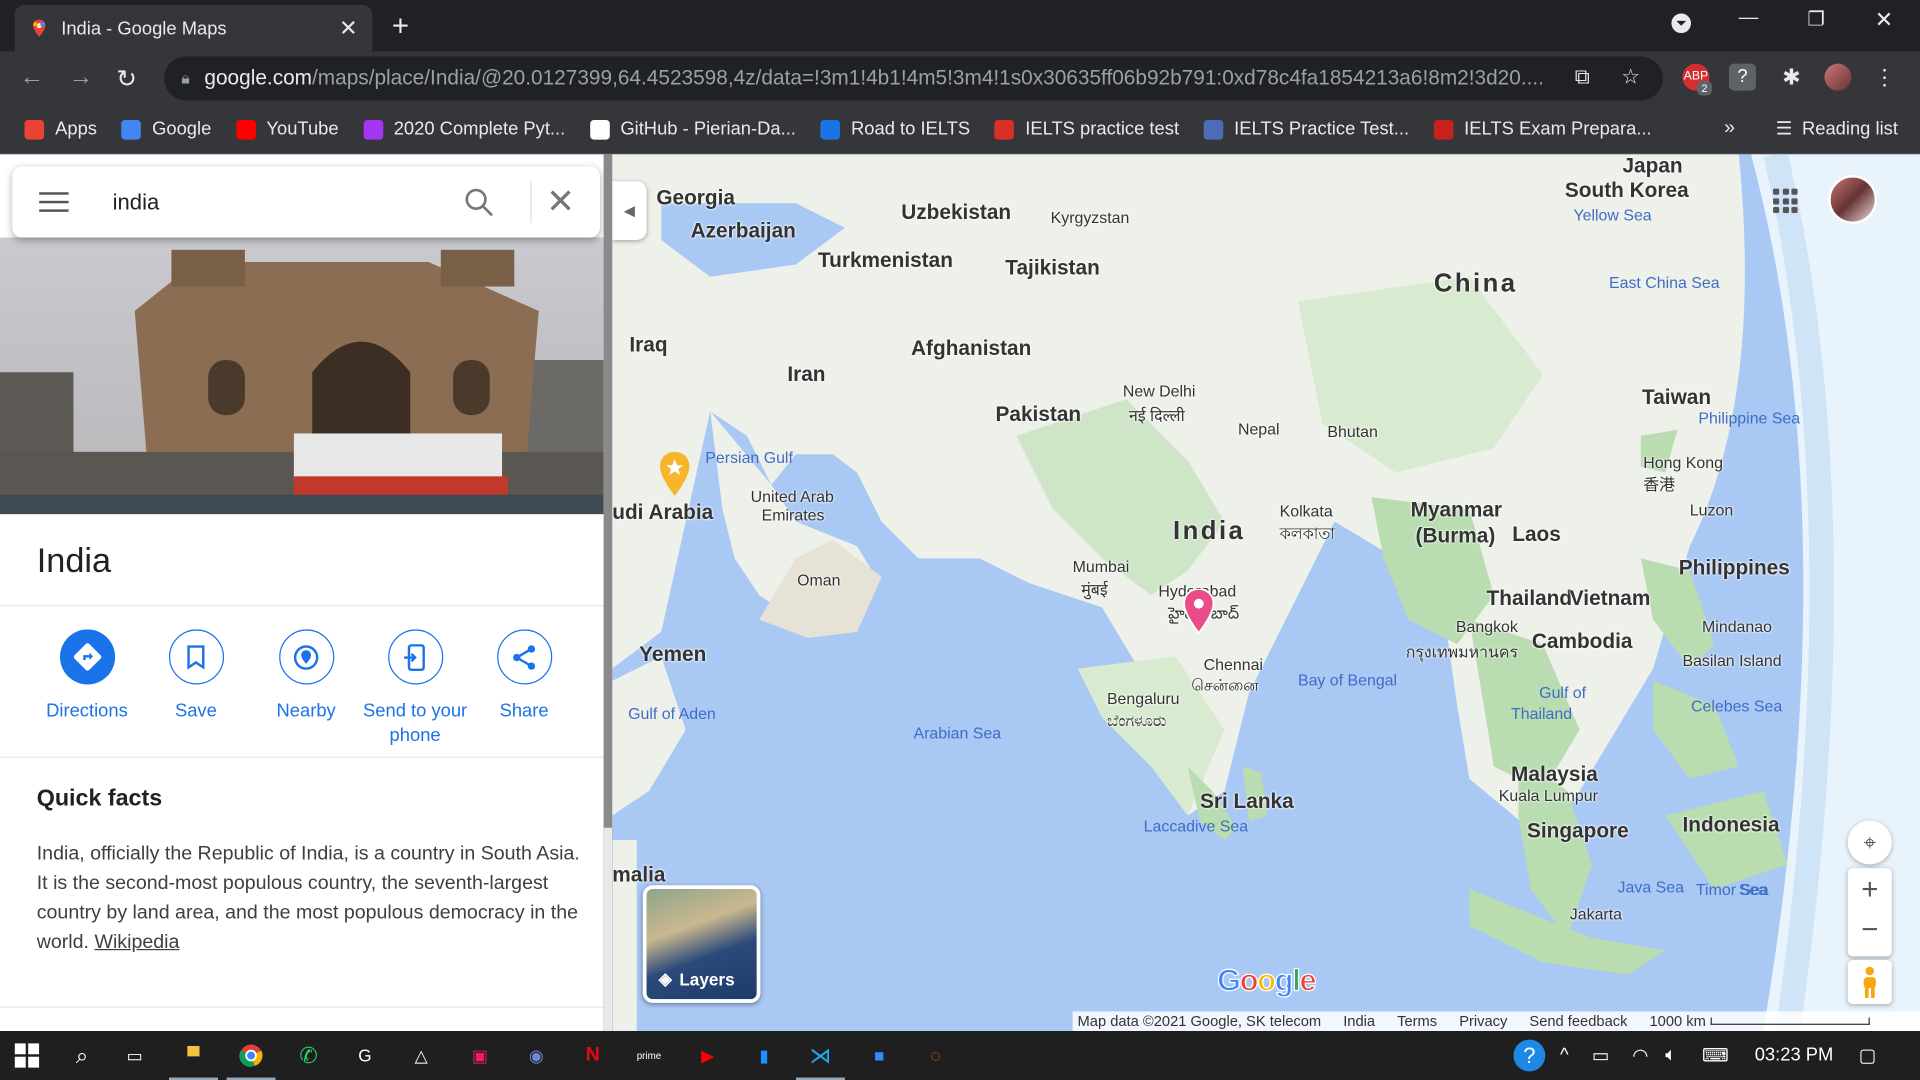 Image resolution: width=1920 pixels, height=1080 pixels. I want to click on help-tray-icon: ?, so click(1529, 1055).